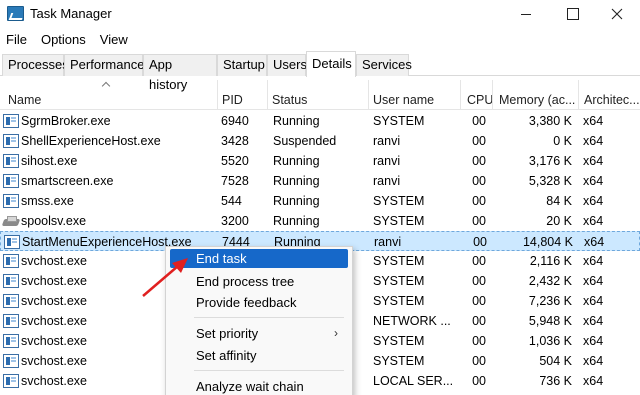  I want to click on menu-item-analyze-wait-chain: Analyze wait chain, so click(259, 386).